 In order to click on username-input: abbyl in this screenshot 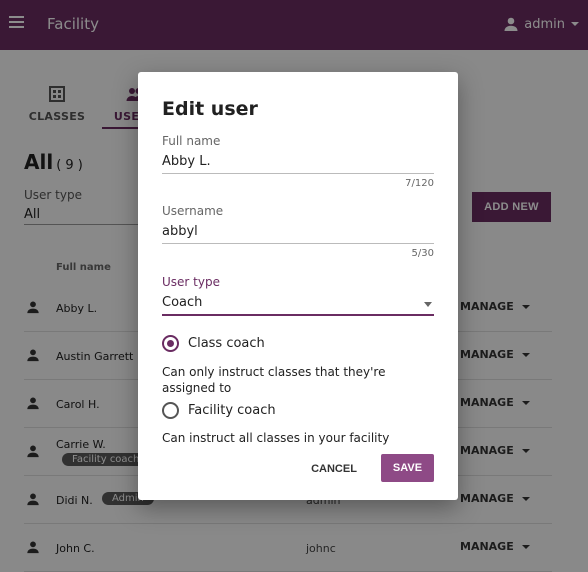, I will do `click(298, 234)`.